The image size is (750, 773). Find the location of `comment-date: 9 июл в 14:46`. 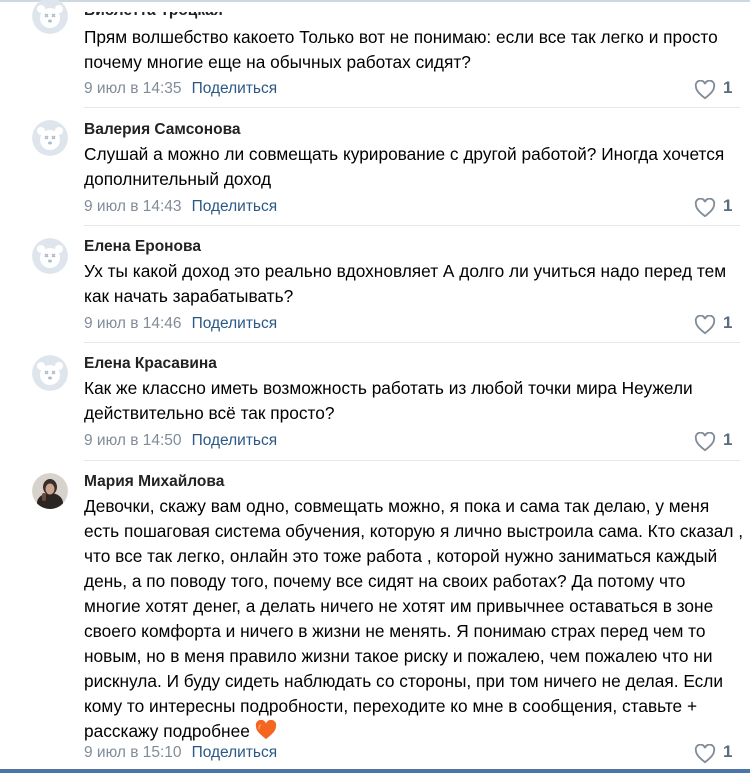

comment-date: 9 июл в 14:46 is located at coordinates (133, 323).